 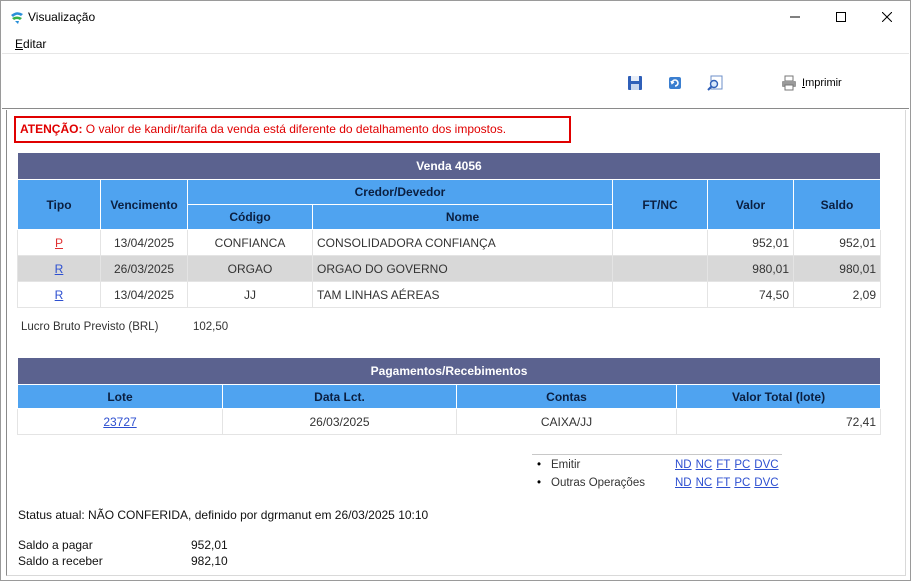 I want to click on lote-link: 23727, so click(x=119, y=422).